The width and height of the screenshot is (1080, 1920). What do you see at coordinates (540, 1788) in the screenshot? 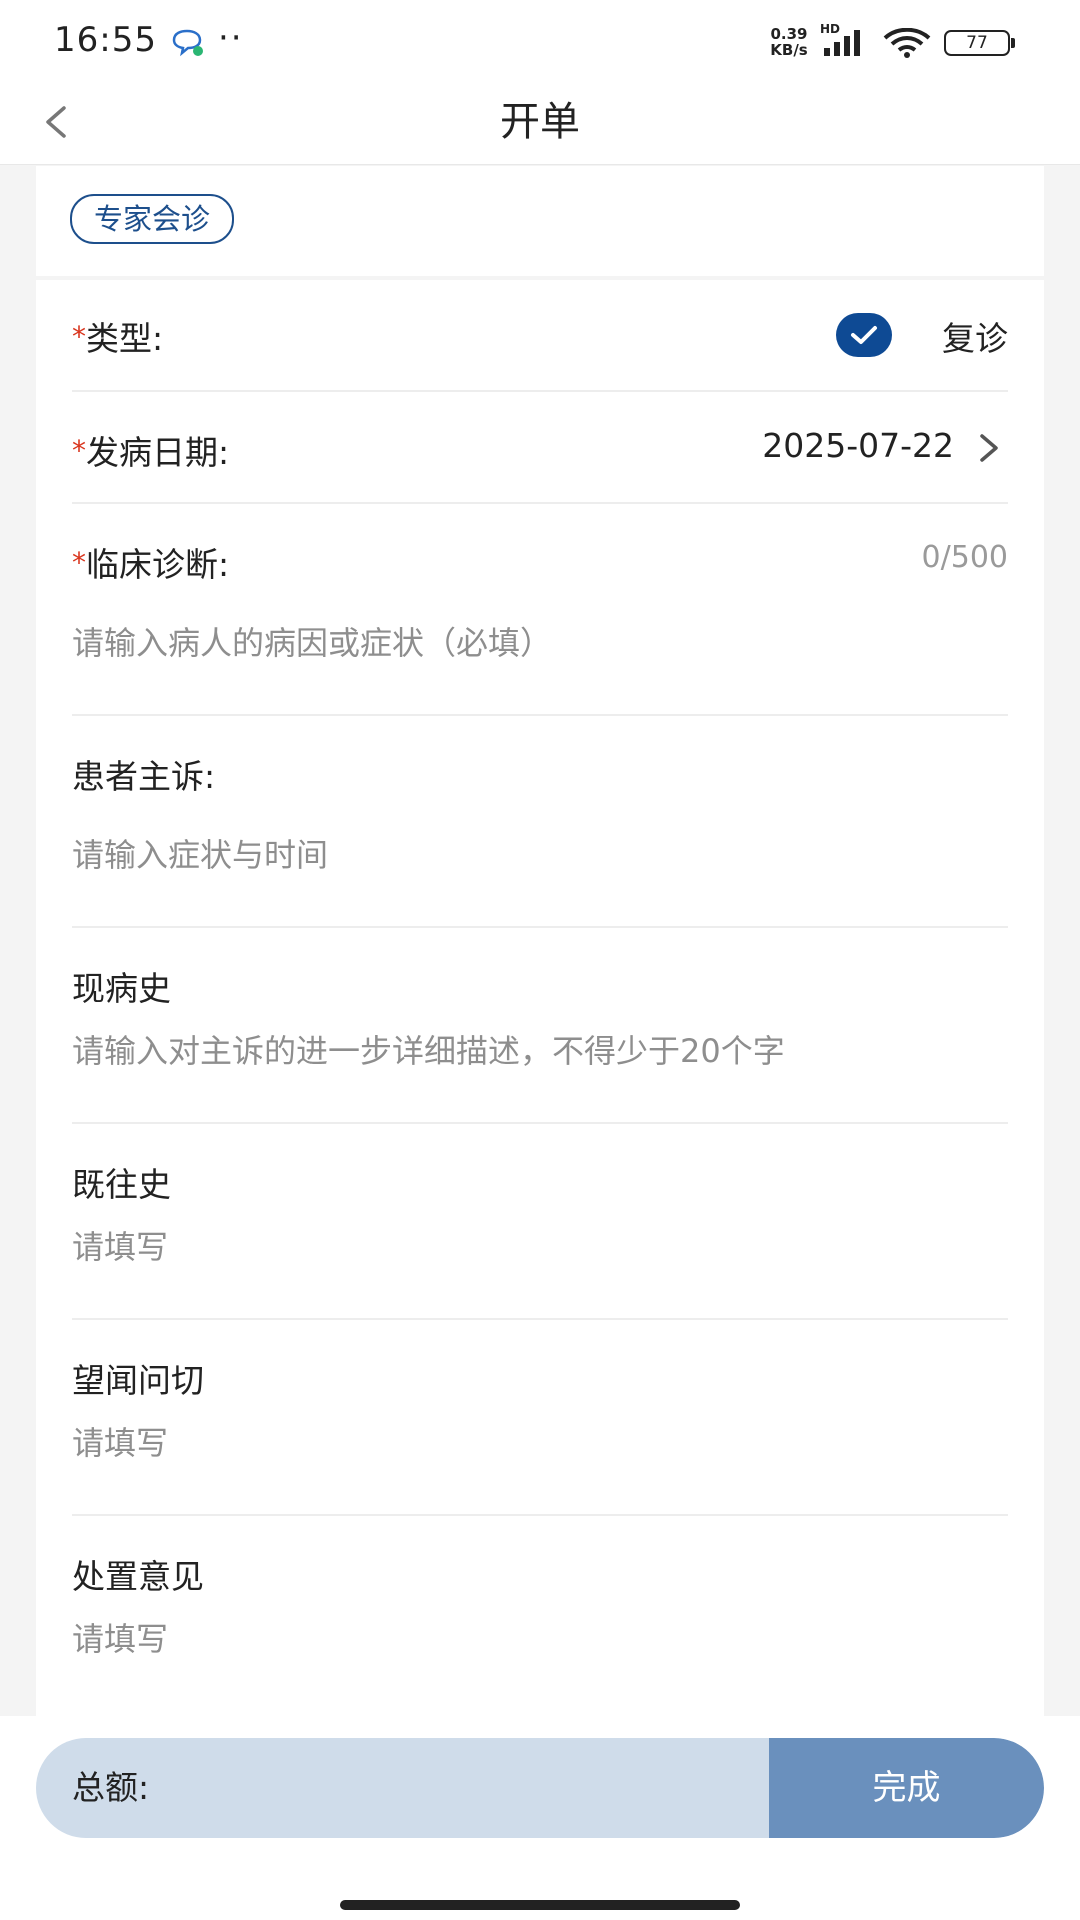
I see `total-bar: 总额: 完成` at bounding box center [540, 1788].